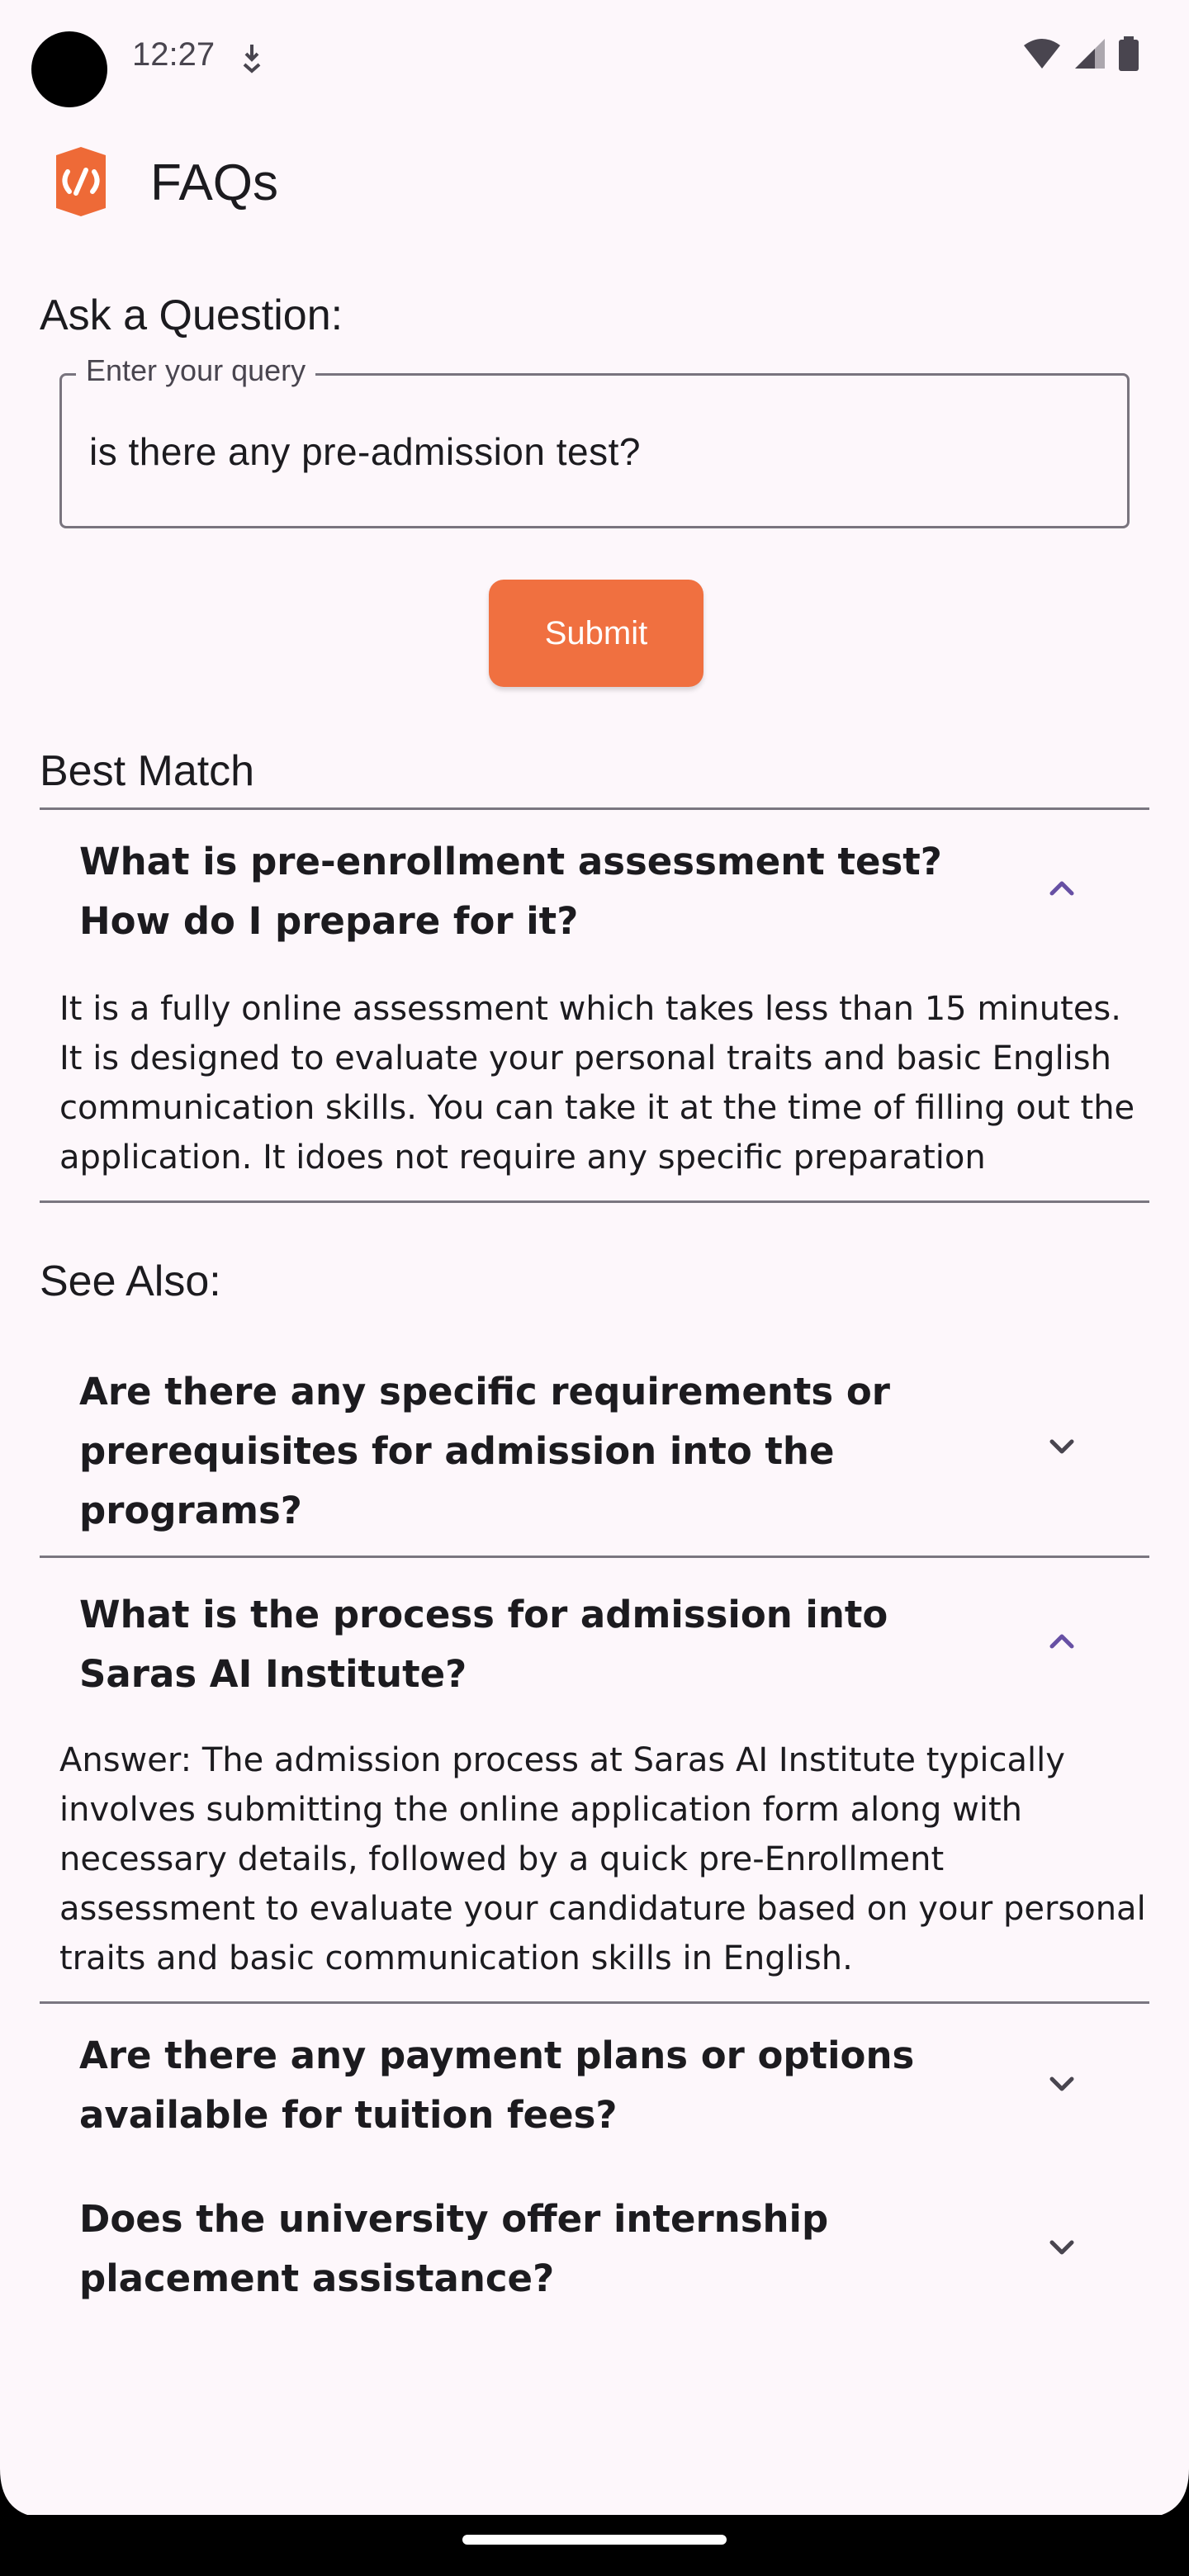 This screenshot has width=1189, height=2576. What do you see at coordinates (174, 54) in the screenshot?
I see `status-time: 12:27` at bounding box center [174, 54].